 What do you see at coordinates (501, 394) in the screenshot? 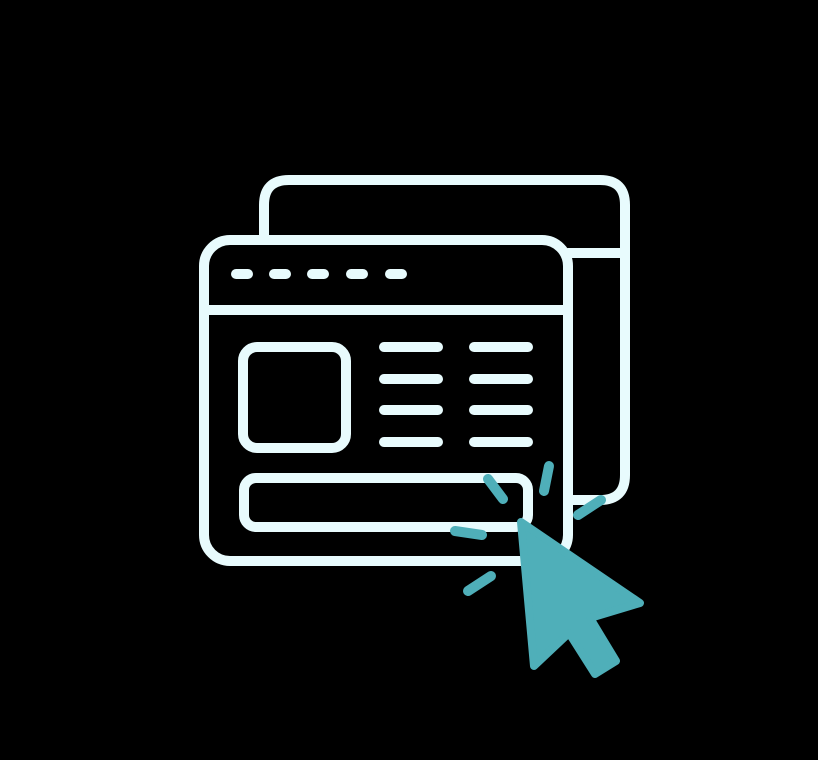
I see `text-lines-right-column` at bounding box center [501, 394].